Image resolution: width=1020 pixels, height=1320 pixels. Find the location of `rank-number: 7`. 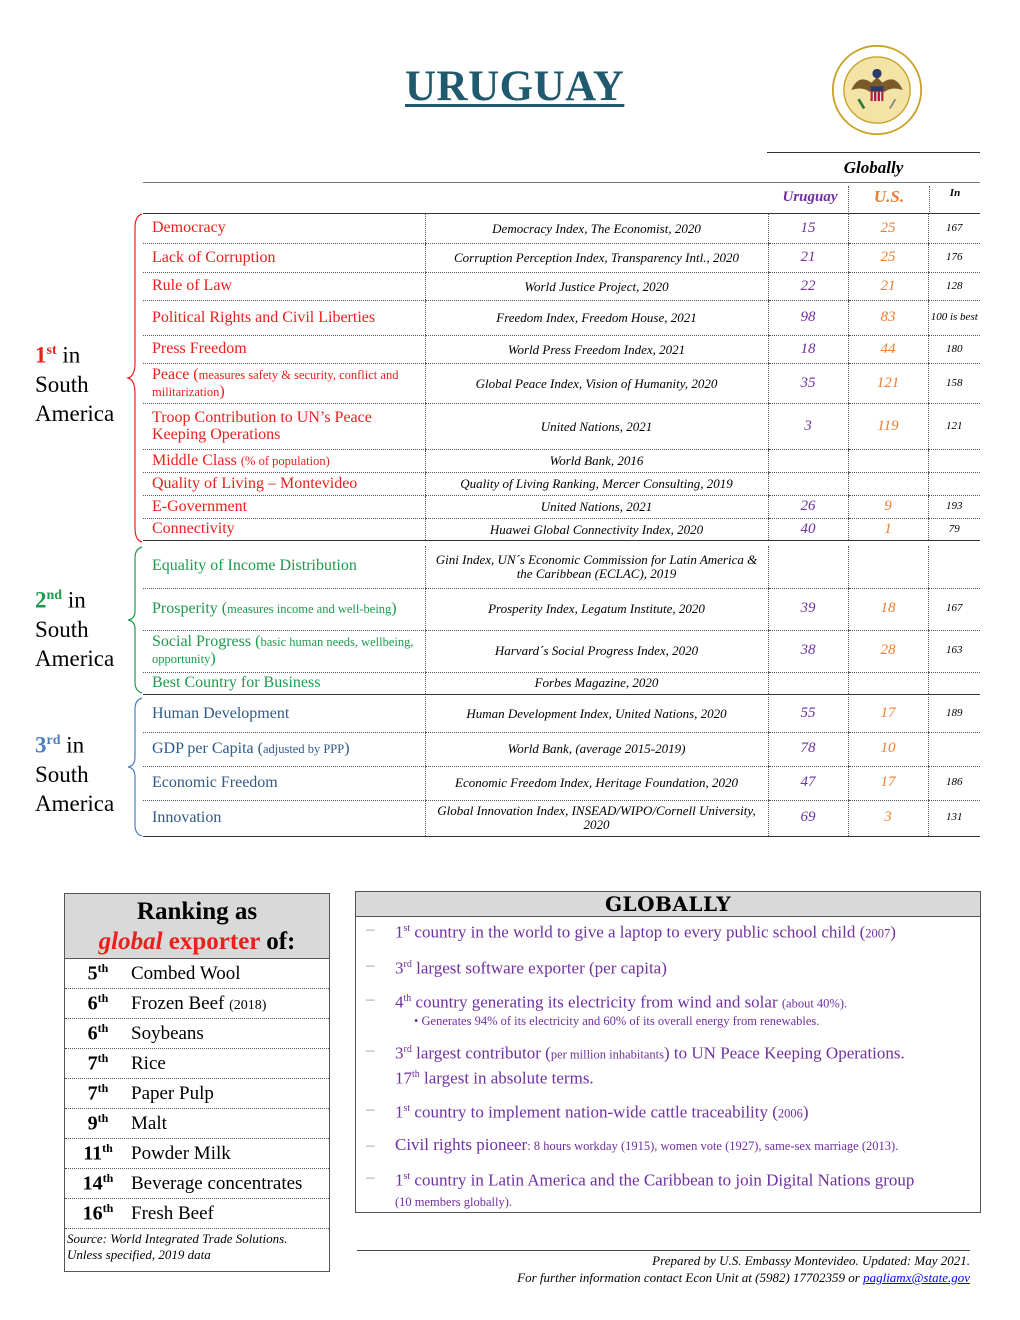

rank-number: 7 is located at coordinates (92, 1063).